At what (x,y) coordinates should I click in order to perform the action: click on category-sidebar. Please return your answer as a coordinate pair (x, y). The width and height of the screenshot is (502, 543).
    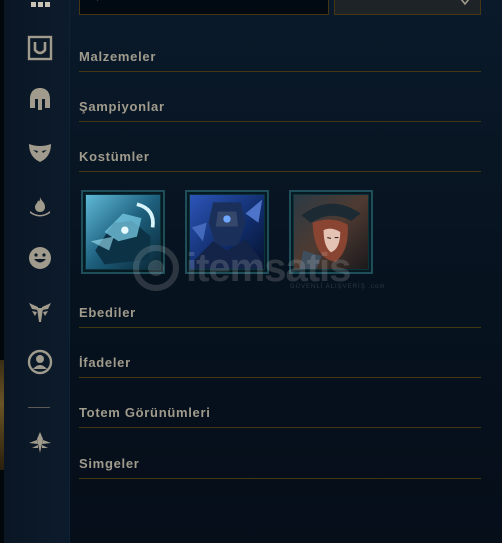
    Looking at the image, I should click on (37, 271).